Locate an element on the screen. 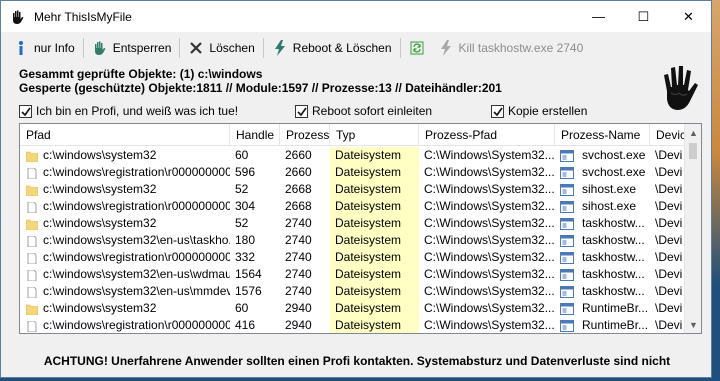 The height and width of the screenshot is (381, 720). cell-process-id: 2740 is located at coordinates (298, 274).